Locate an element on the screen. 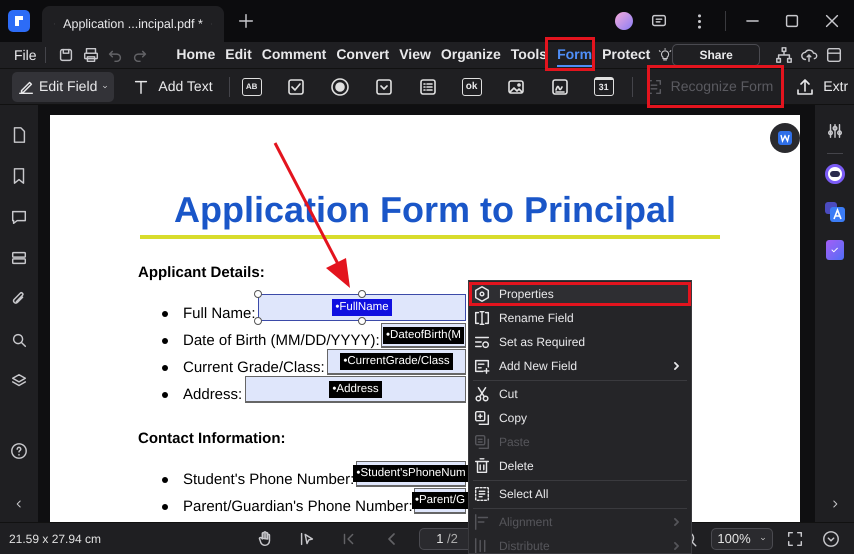  menu-item: Copy is located at coordinates (580, 418).